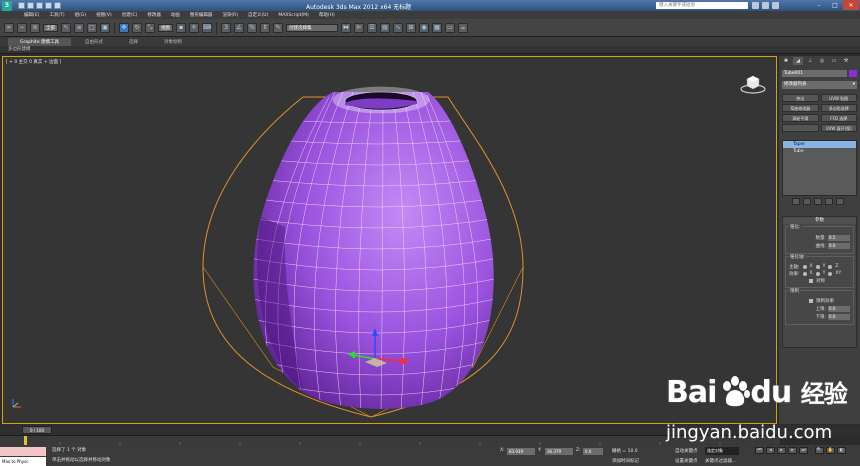 Image resolution: width=860 pixels, height=466 pixels. What do you see at coordinates (207, 27) in the screenshot?
I see `keyboard-shortcut-icon: ⌨` at bounding box center [207, 27].